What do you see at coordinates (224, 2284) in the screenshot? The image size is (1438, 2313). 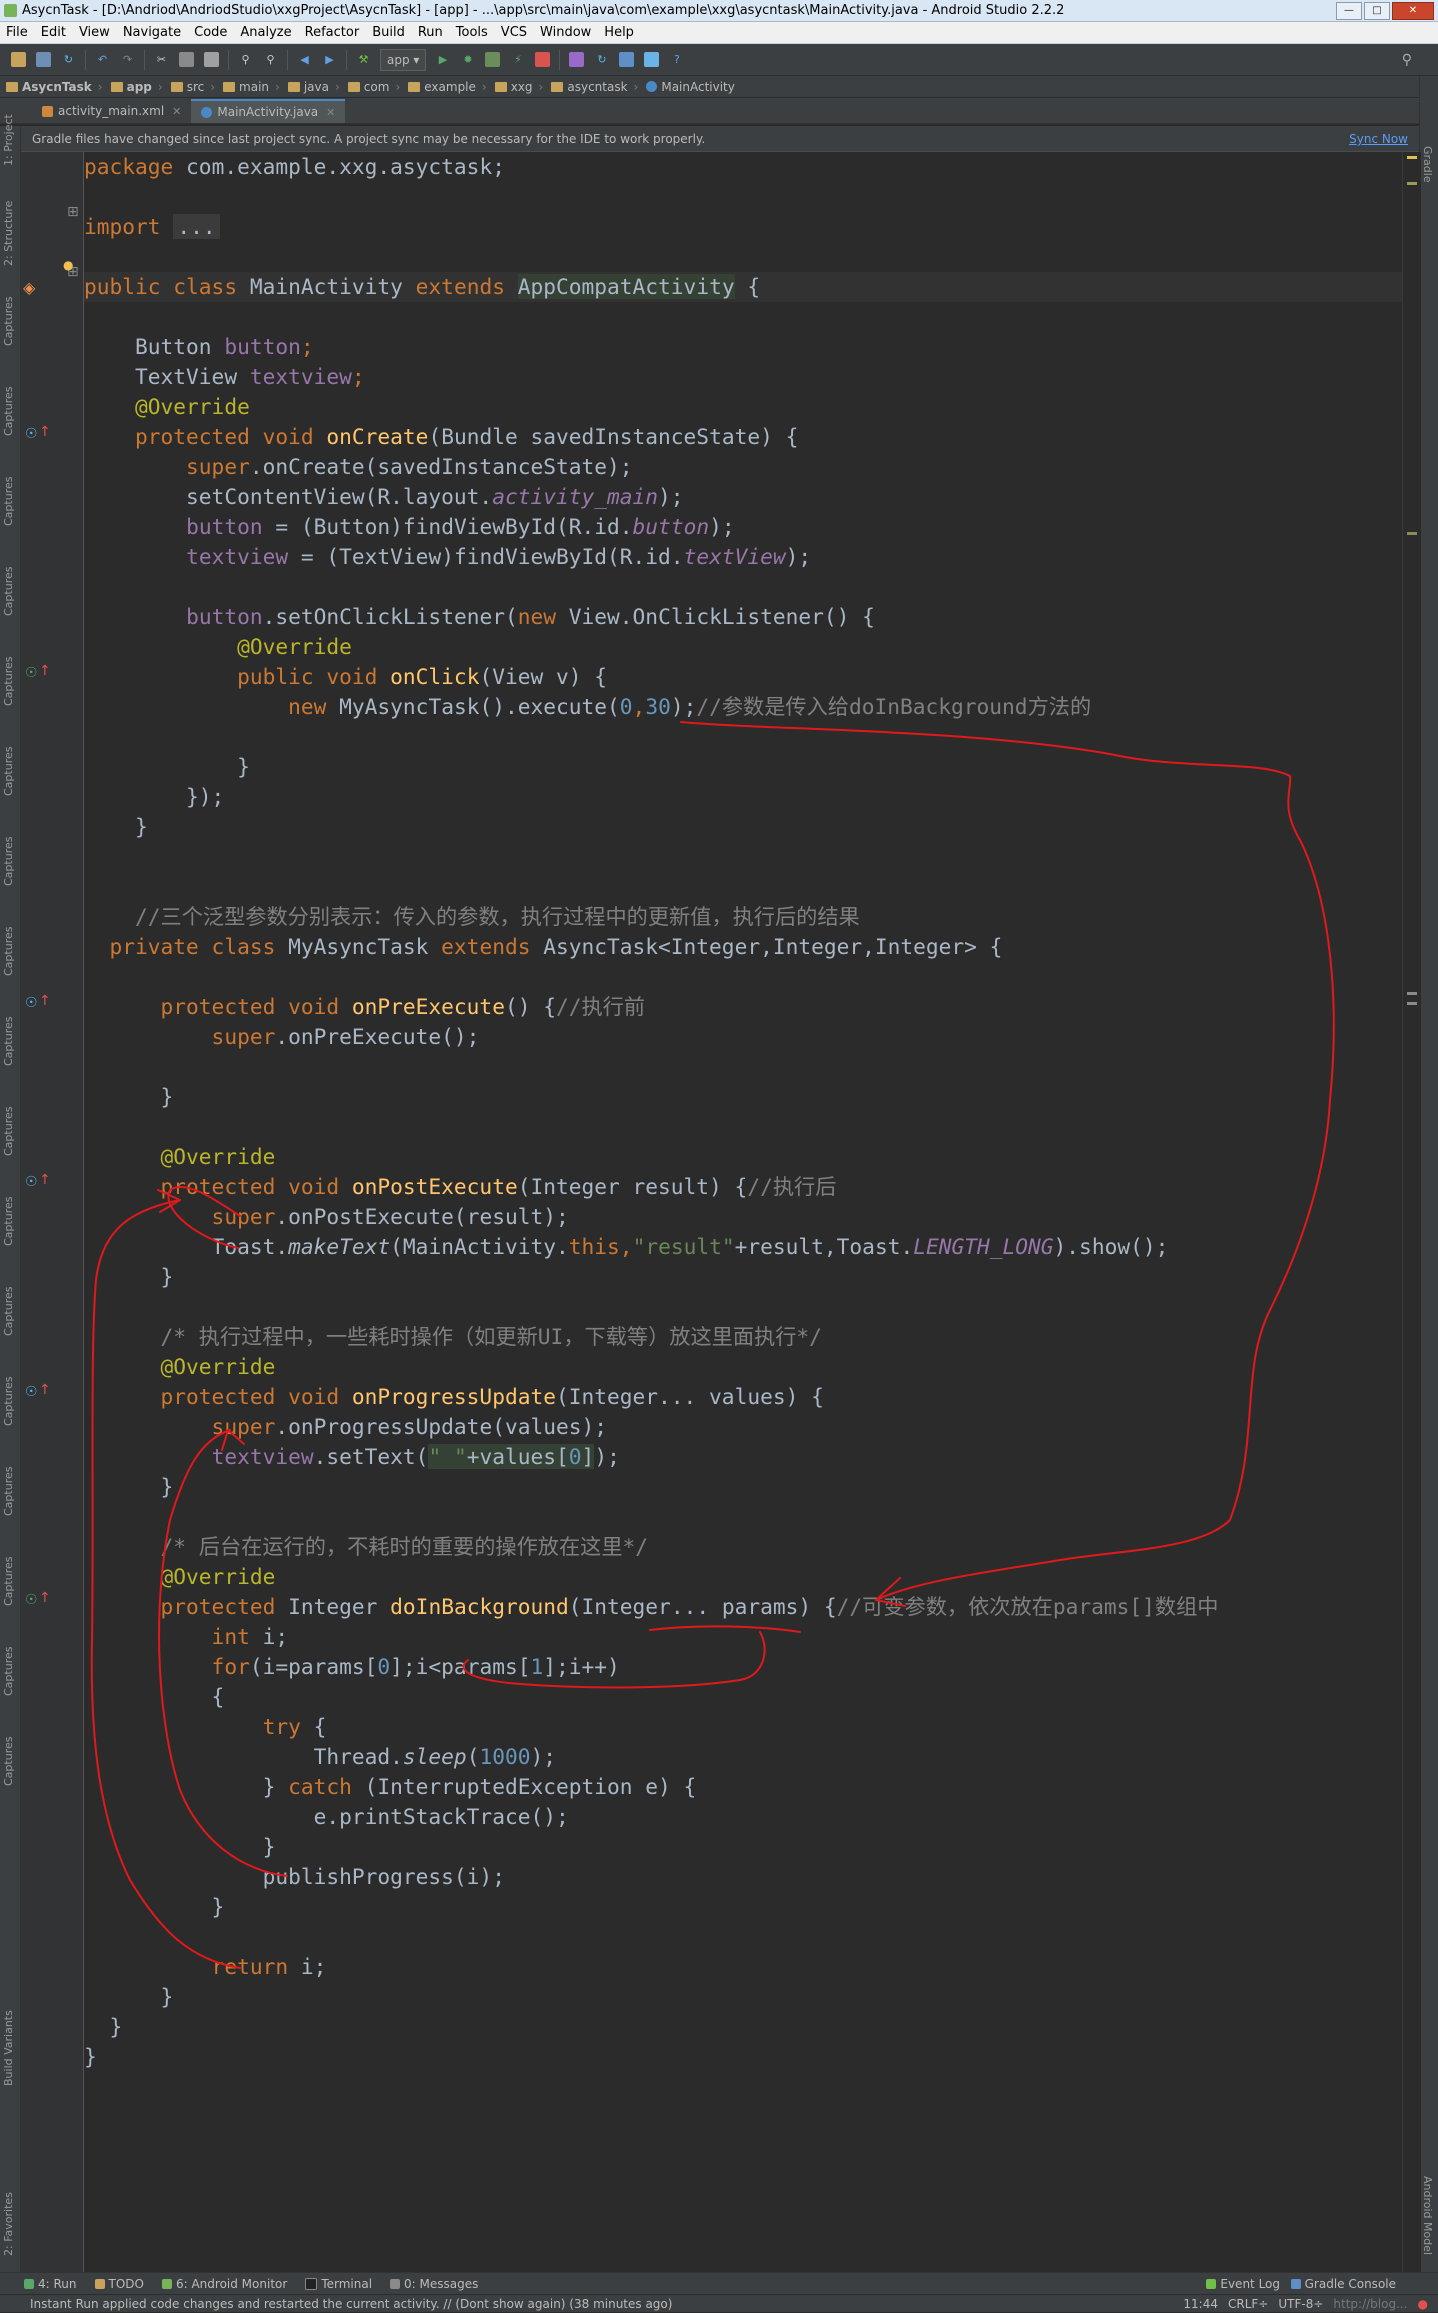 I see `tool-tab-android-monitor: 6: Android Monitor` at bounding box center [224, 2284].